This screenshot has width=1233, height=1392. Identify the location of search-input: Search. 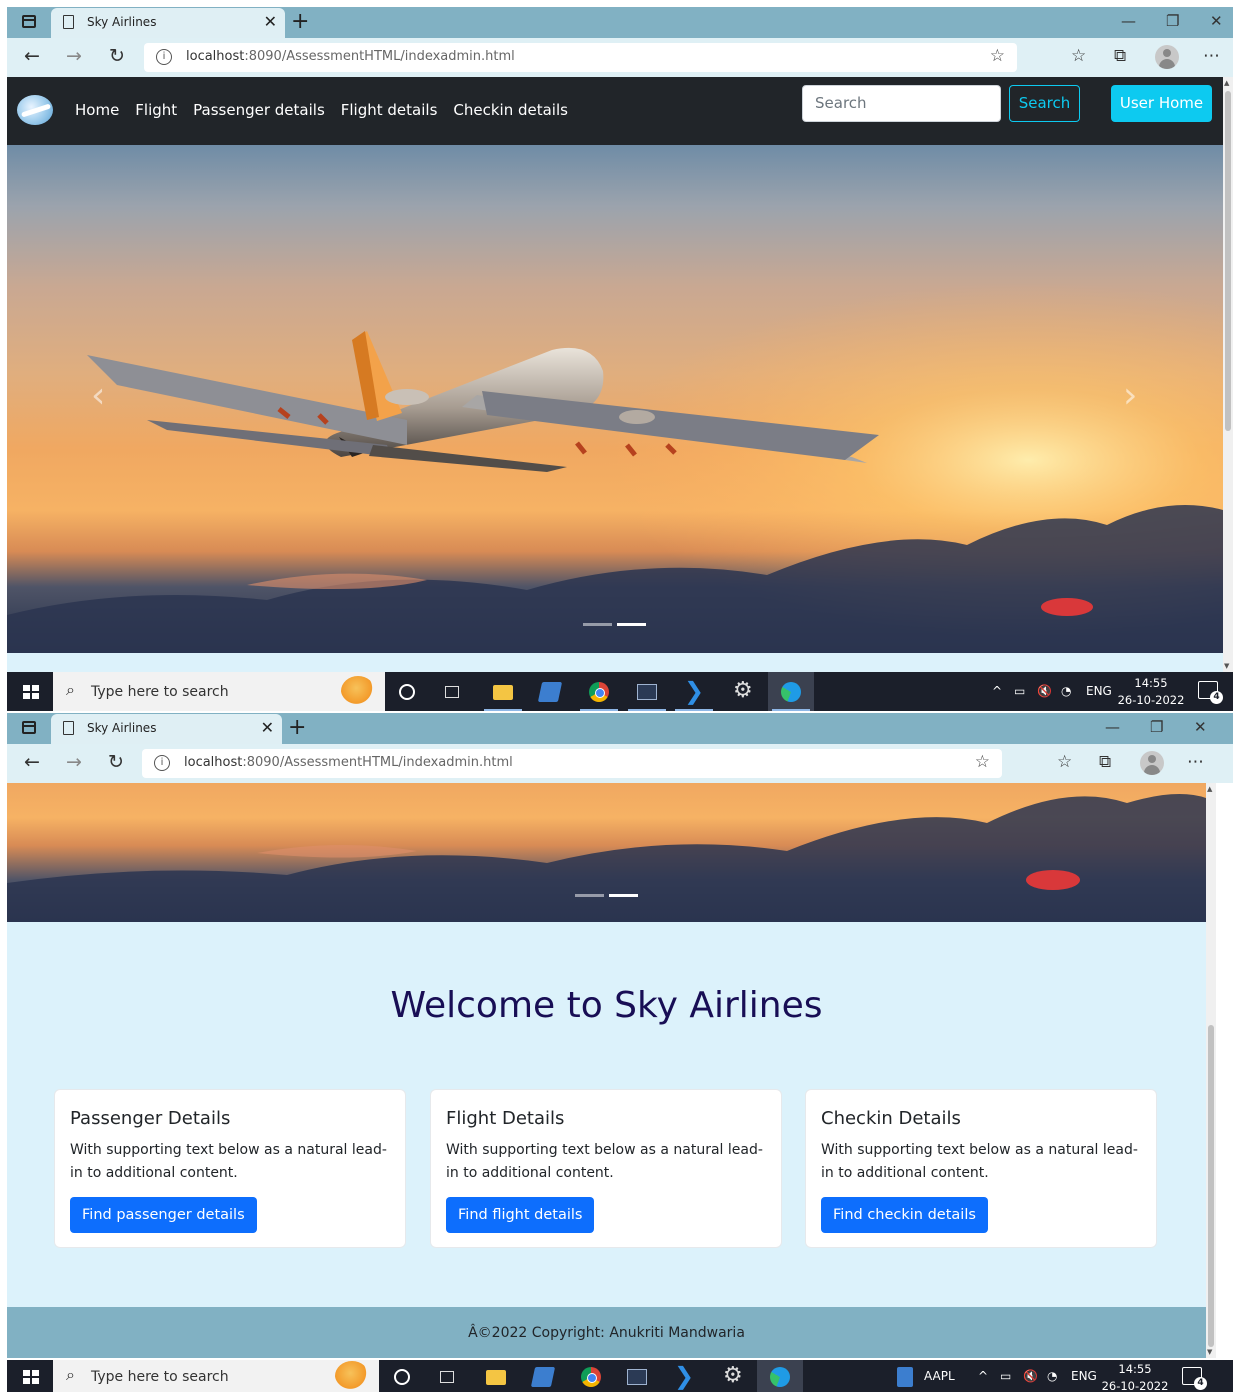
(901, 103).